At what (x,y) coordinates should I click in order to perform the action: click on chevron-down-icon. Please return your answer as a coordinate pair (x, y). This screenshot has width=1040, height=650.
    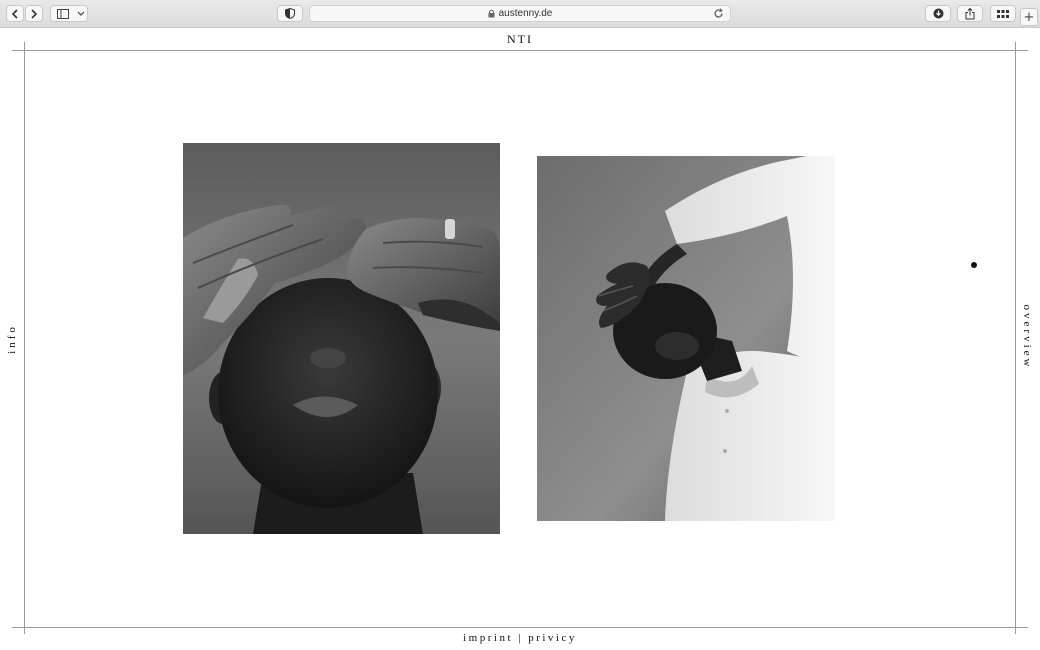
    Looking at the image, I should click on (81, 13).